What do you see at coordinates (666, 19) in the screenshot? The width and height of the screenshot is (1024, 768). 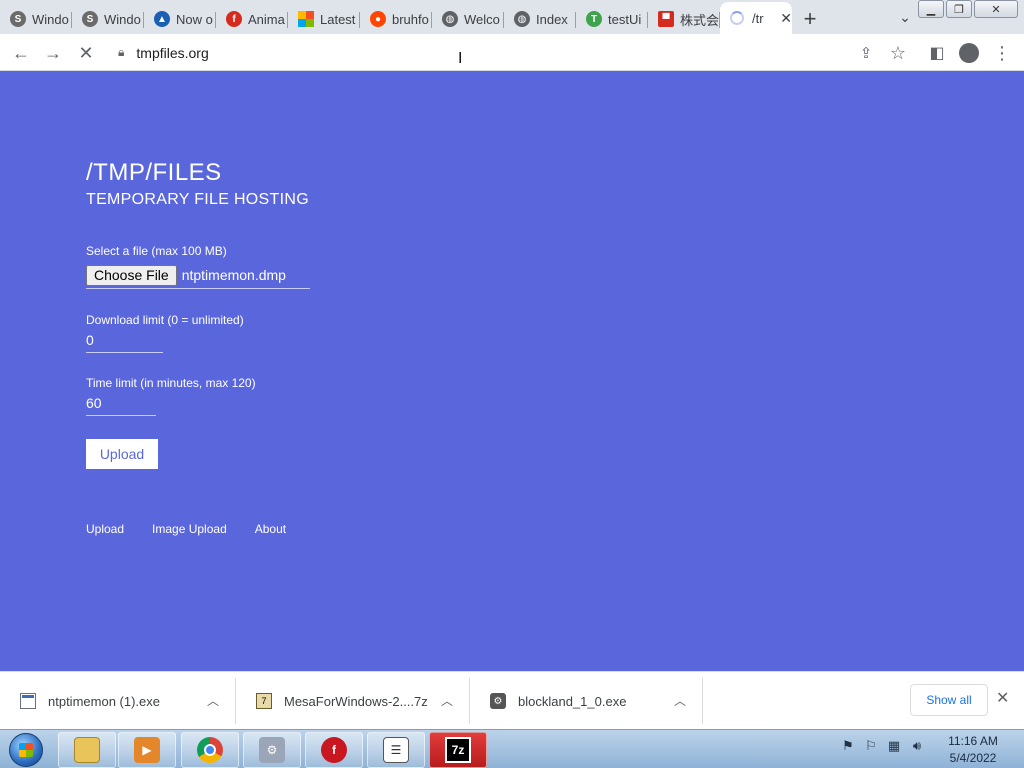 I see `invader-icon: ▀` at bounding box center [666, 19].